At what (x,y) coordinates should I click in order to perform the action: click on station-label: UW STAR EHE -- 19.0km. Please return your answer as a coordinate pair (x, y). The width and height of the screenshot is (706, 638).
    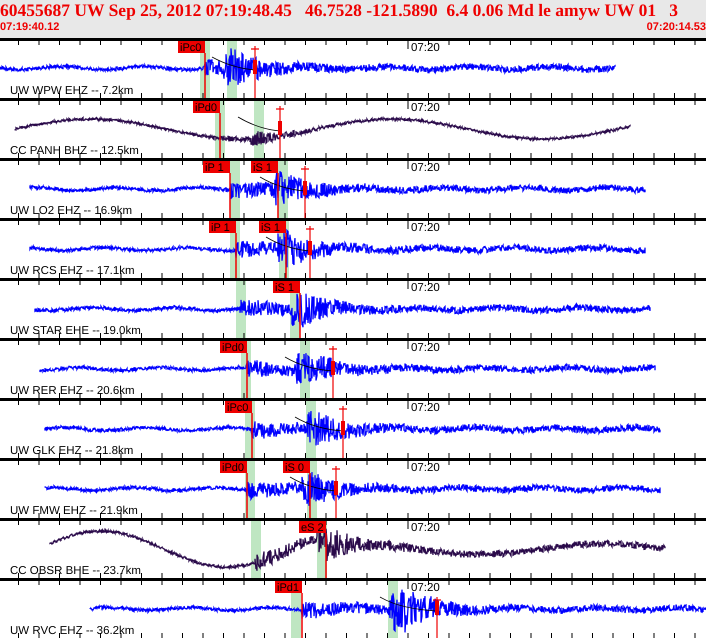
    Looking at the image, I should click on (75, 331).